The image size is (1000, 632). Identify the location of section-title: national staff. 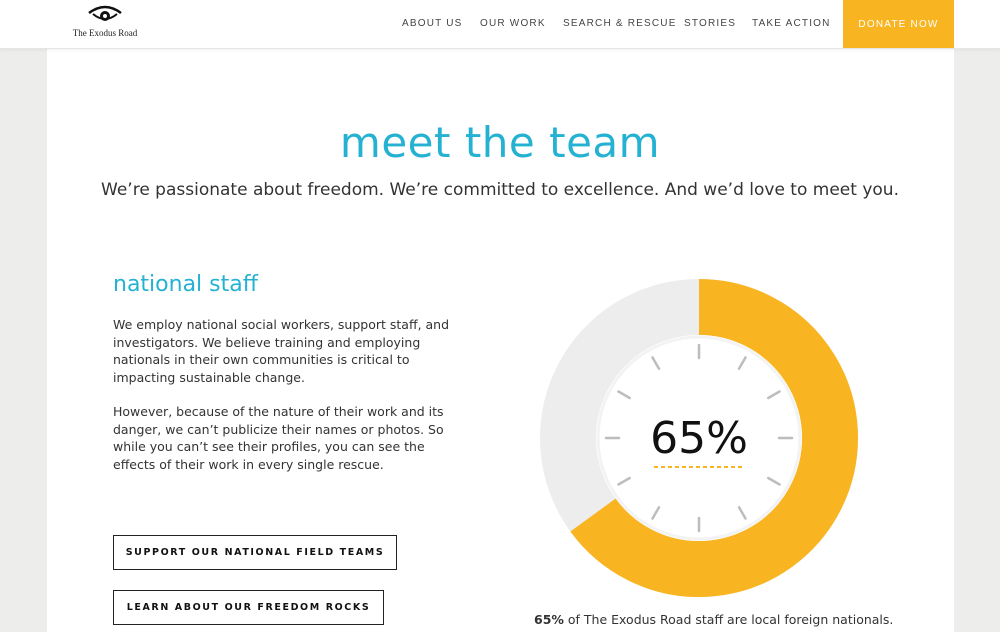
(185, 284).